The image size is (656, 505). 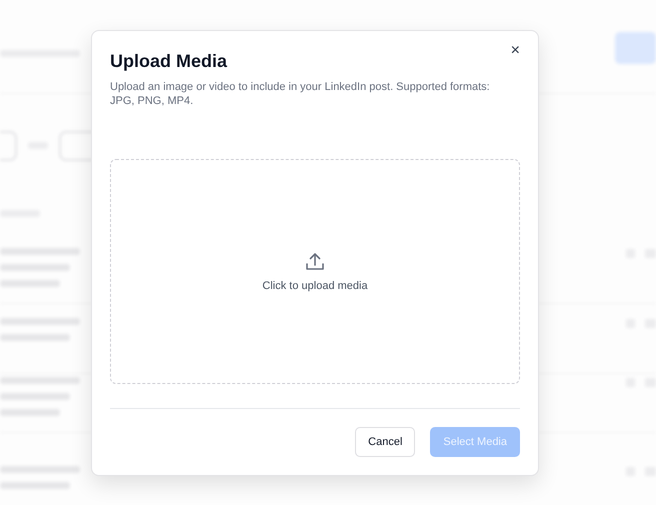 What do you see at coordinates (169, 61) in the screenshot?
I see `dialog-title: Upload Media` at bounding box center [169, 61].